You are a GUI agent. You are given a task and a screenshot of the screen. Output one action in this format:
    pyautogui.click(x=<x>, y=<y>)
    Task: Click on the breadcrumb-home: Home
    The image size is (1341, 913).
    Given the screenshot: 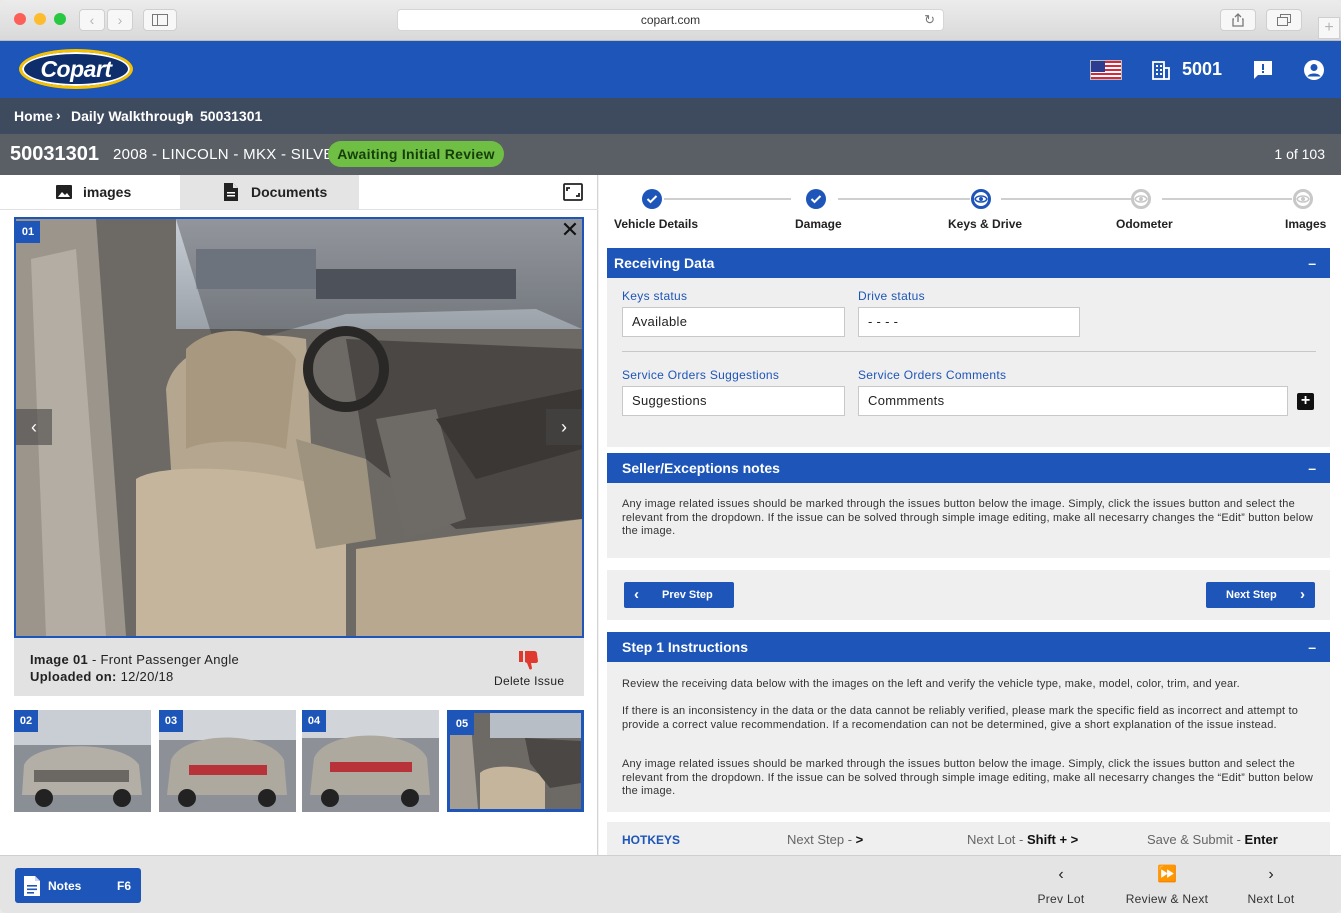 What is the action you would take?
    pyautogui.click(x=33, y=116)
    